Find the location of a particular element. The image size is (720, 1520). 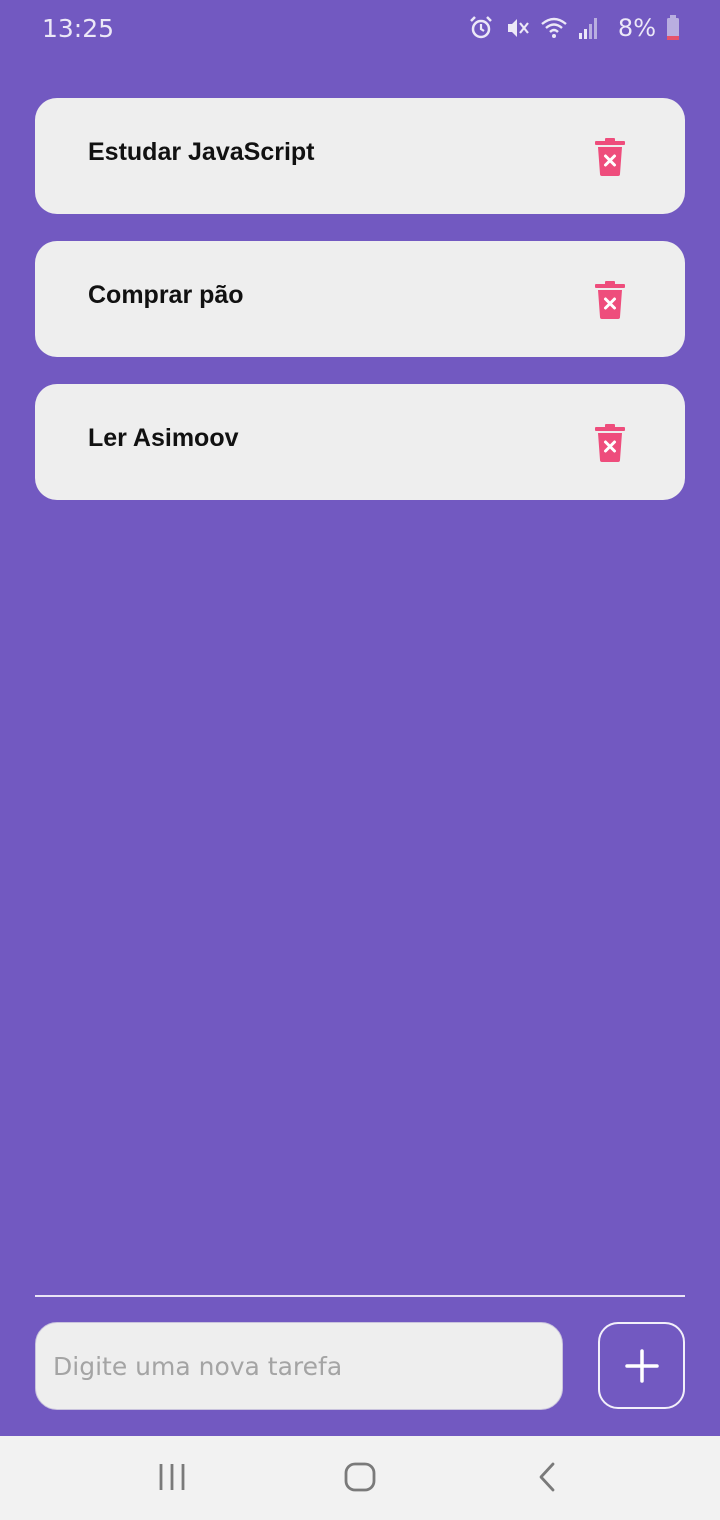

battery-percentage: 8% is located at coordinates (636, 28).